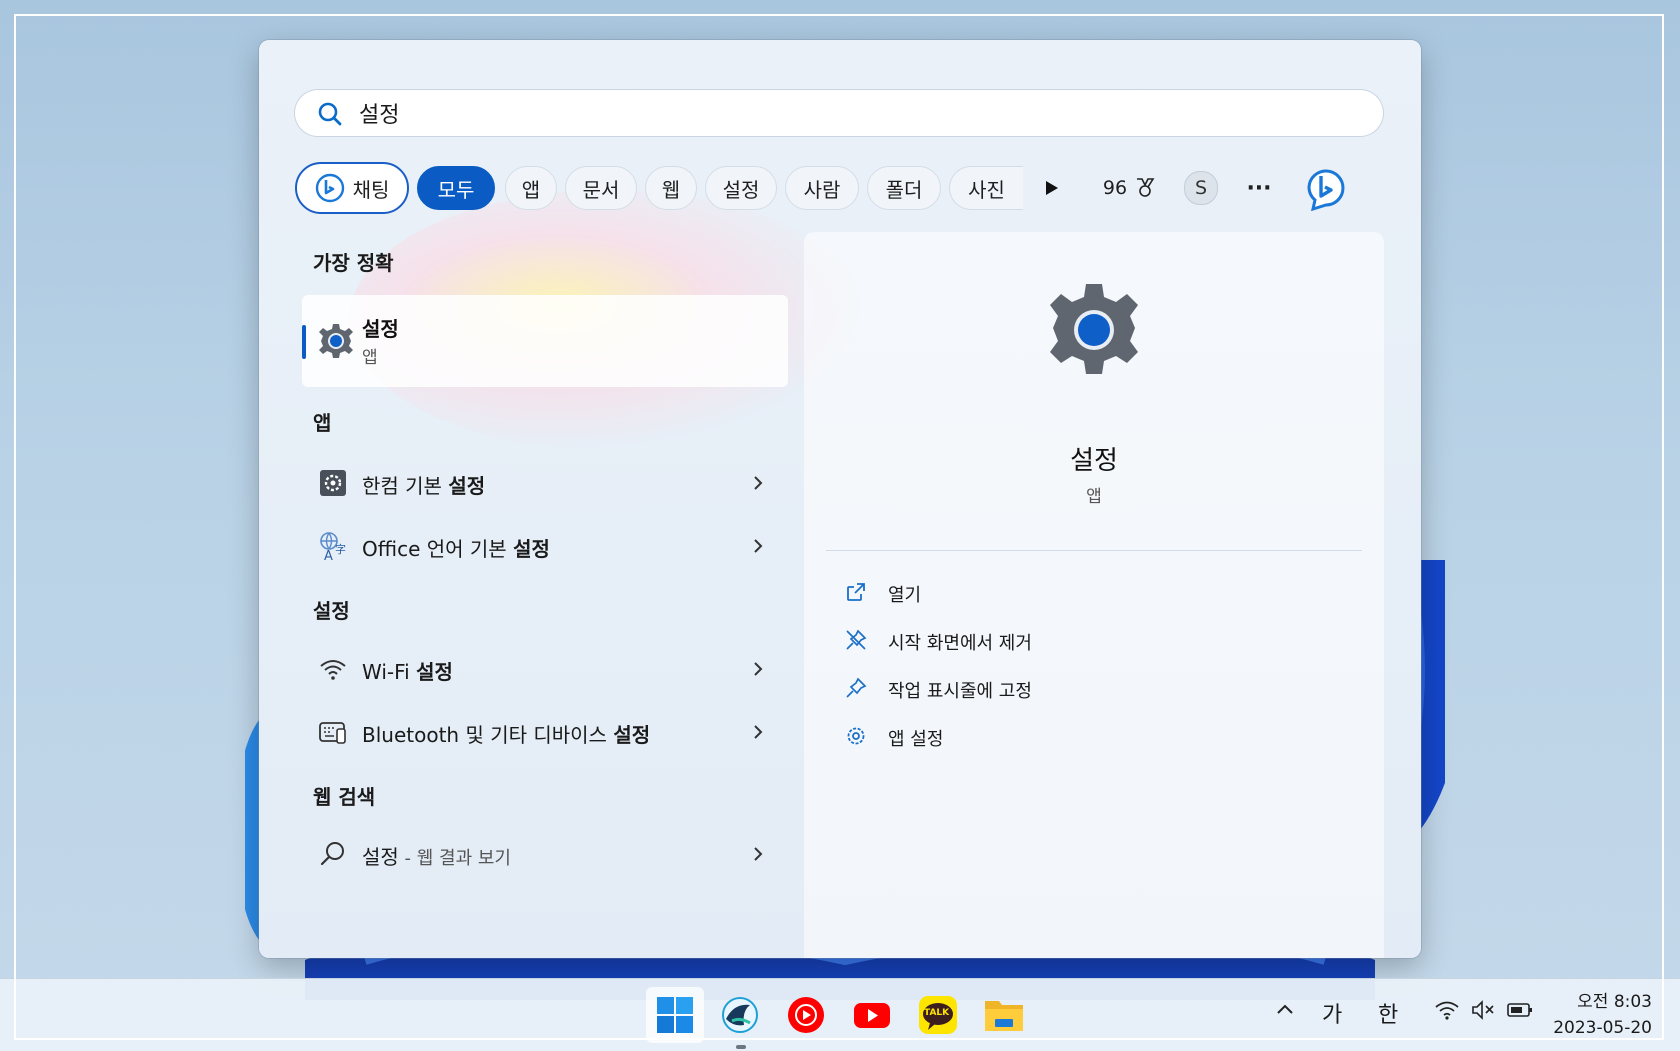 The width and height of the screenshot is (1680, 1051). What do you see at coordinates (545, 483) in the screenshot?
I see `result-hancom-settings: 한컴 기본 설정` at bounding box center [545, 483].